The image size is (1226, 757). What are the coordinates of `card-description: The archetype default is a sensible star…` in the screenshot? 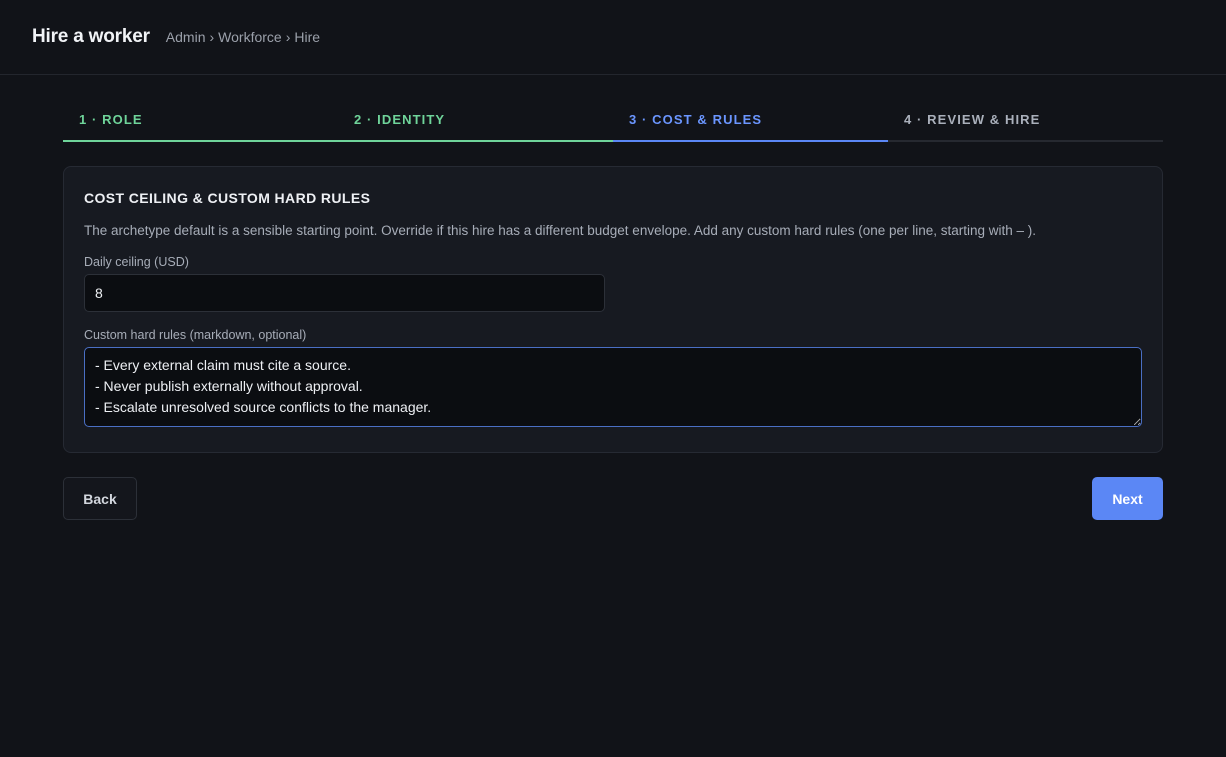 It's located at (560, 230).